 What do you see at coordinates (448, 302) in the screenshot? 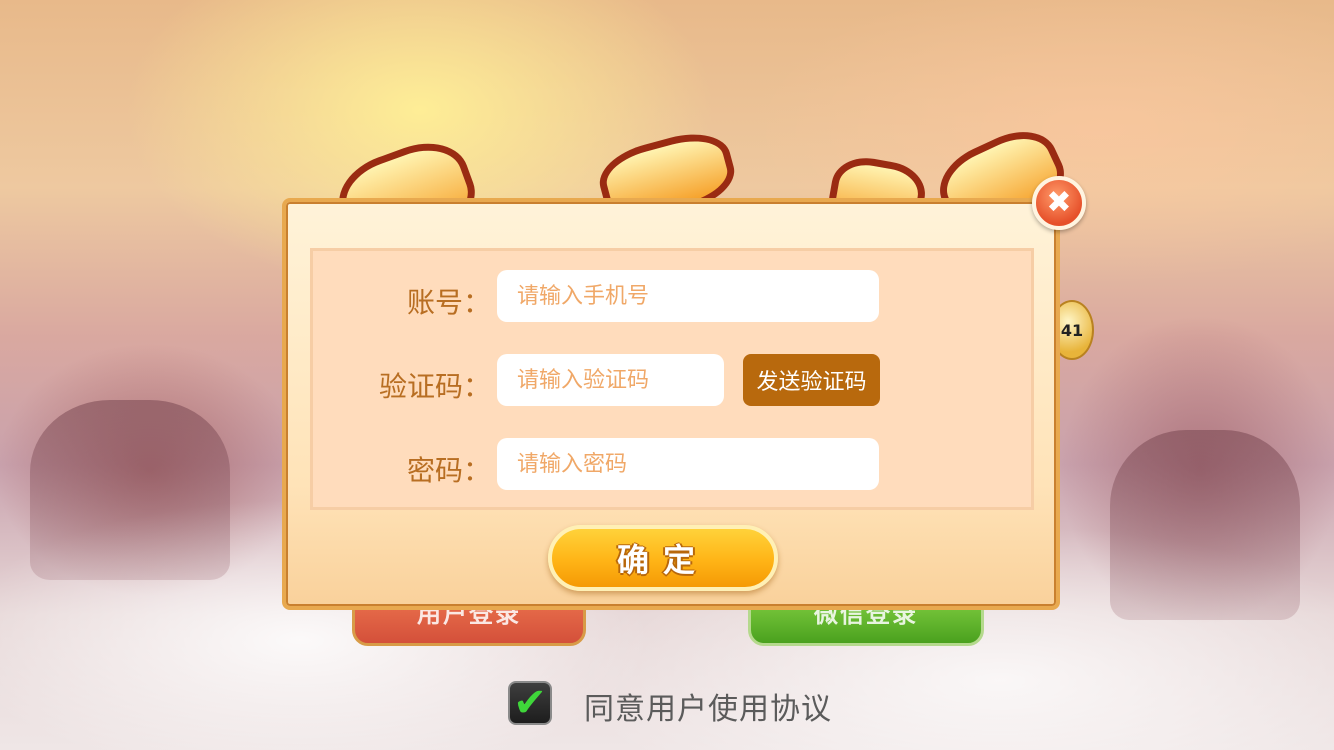
I see `account-label: 账号：` at bounding box center [448, 302].